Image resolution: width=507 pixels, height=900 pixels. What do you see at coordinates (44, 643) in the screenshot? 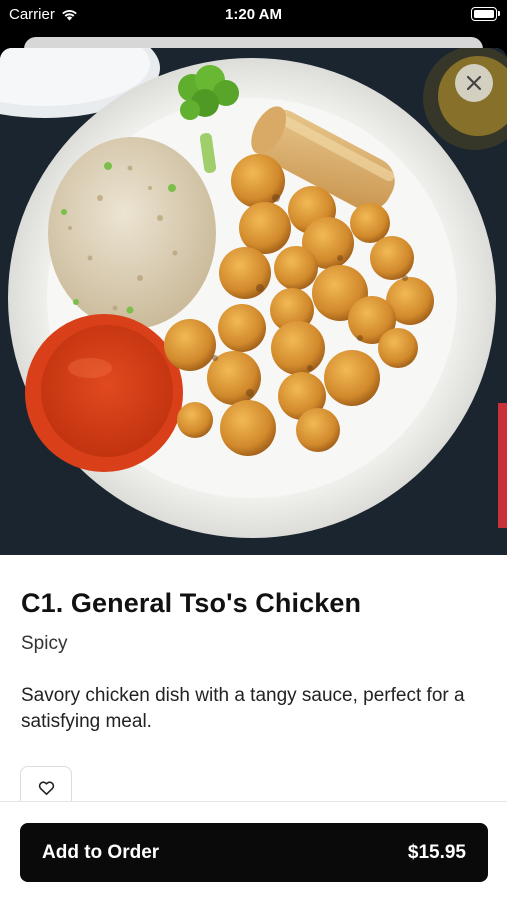
I see `item-tag: Spicy` at bounding box center [44, 643].